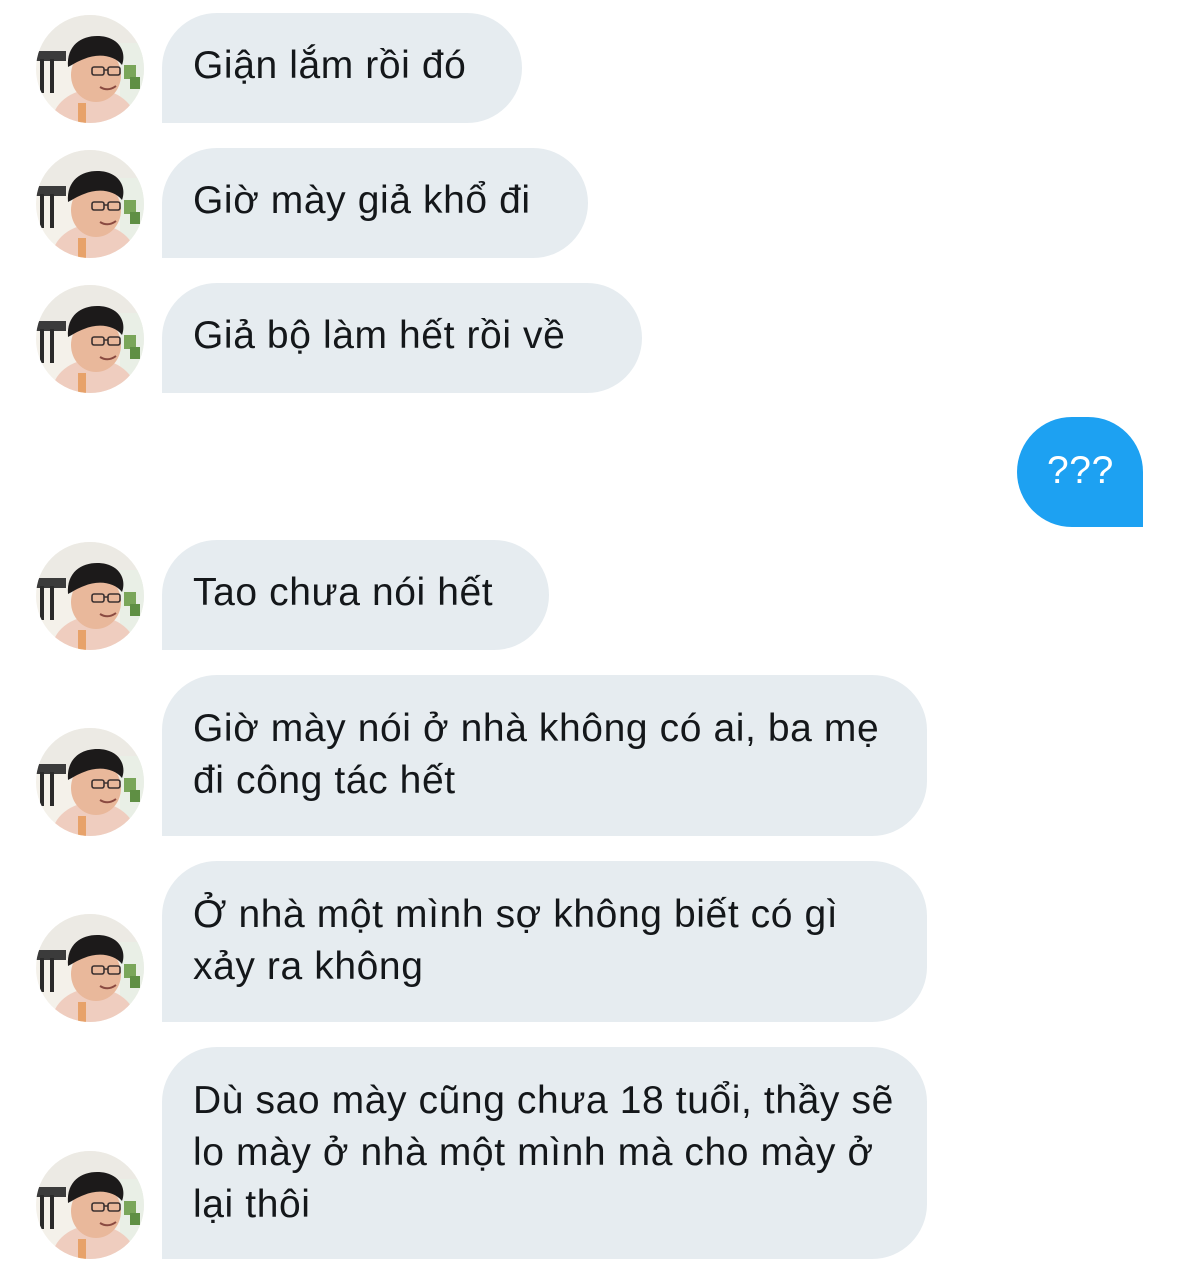 The width and height of the screenshot is (1179, 1278). I want to click on message-text: Giận lắm rồi đó, so click(330, 65).